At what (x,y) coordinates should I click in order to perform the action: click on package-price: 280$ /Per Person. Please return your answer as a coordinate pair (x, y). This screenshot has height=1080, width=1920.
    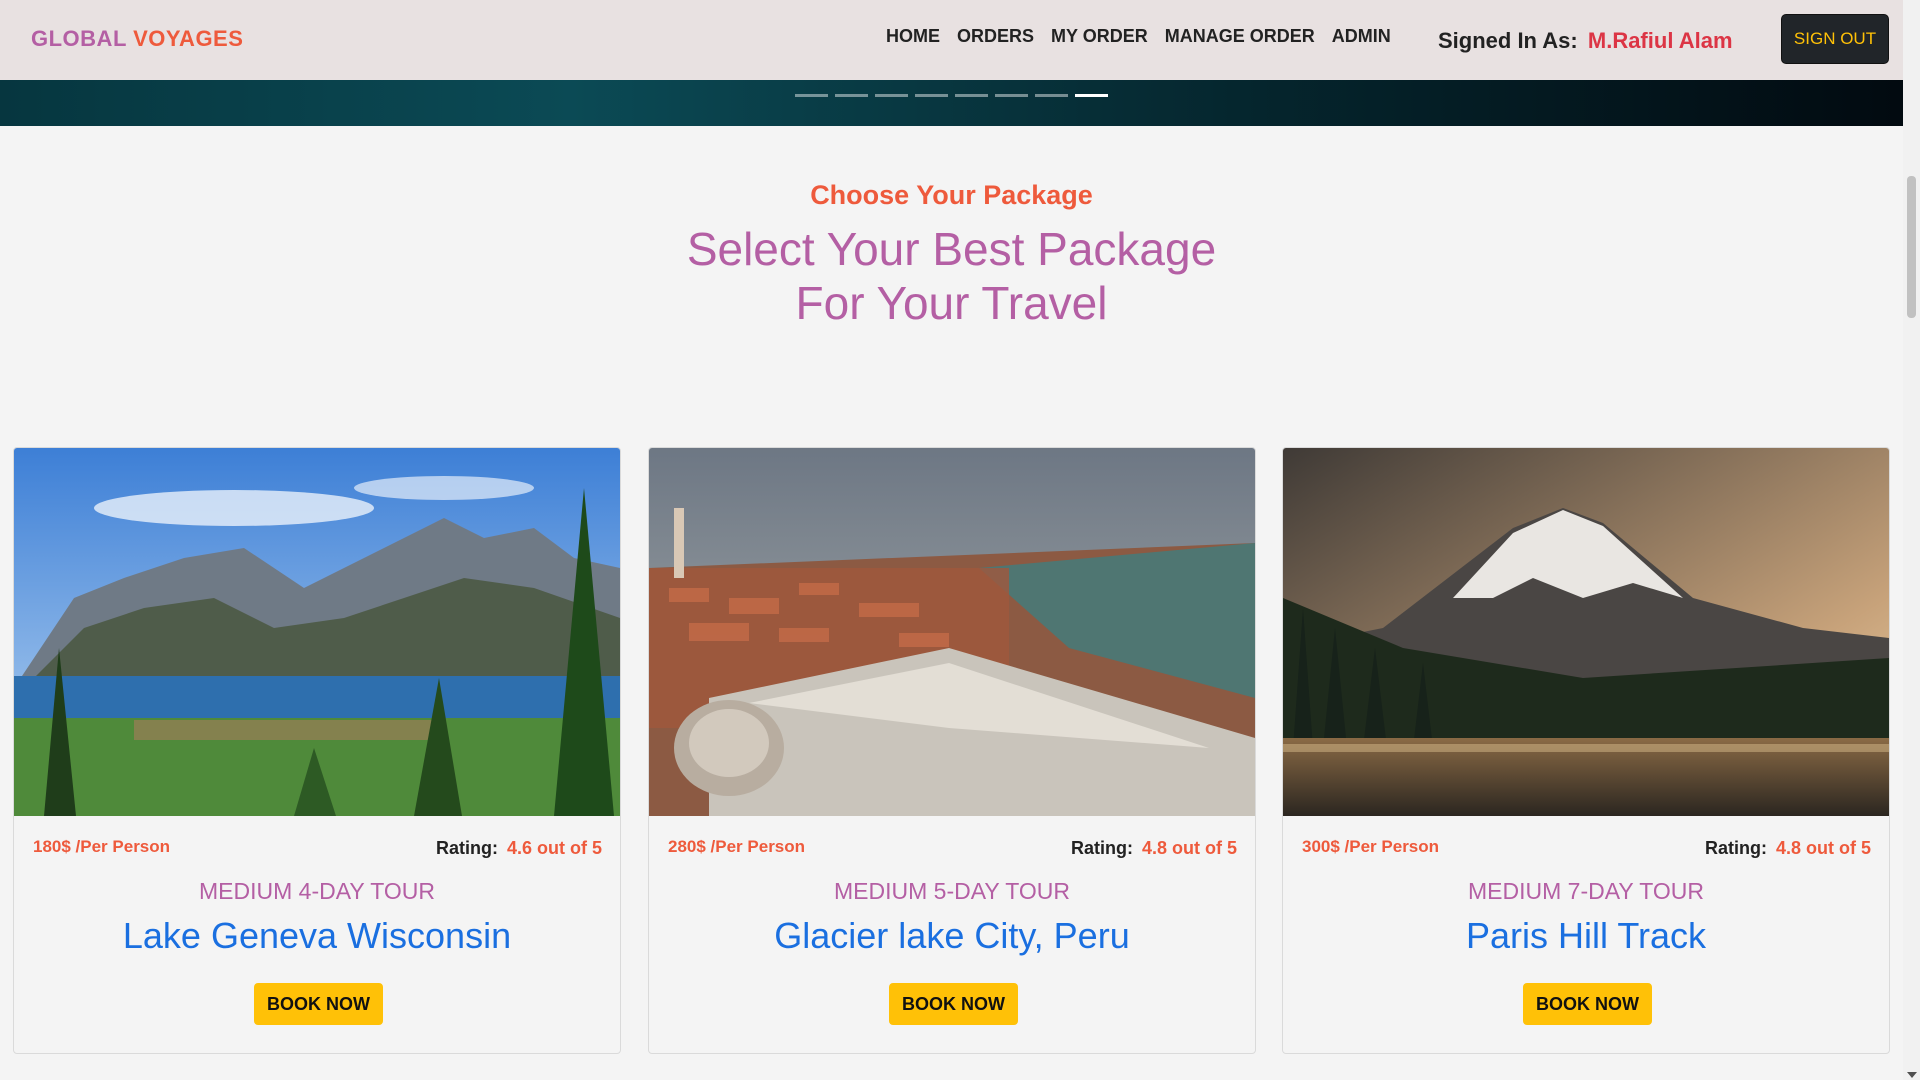
    Looking at the image, I should click on (737, 846).